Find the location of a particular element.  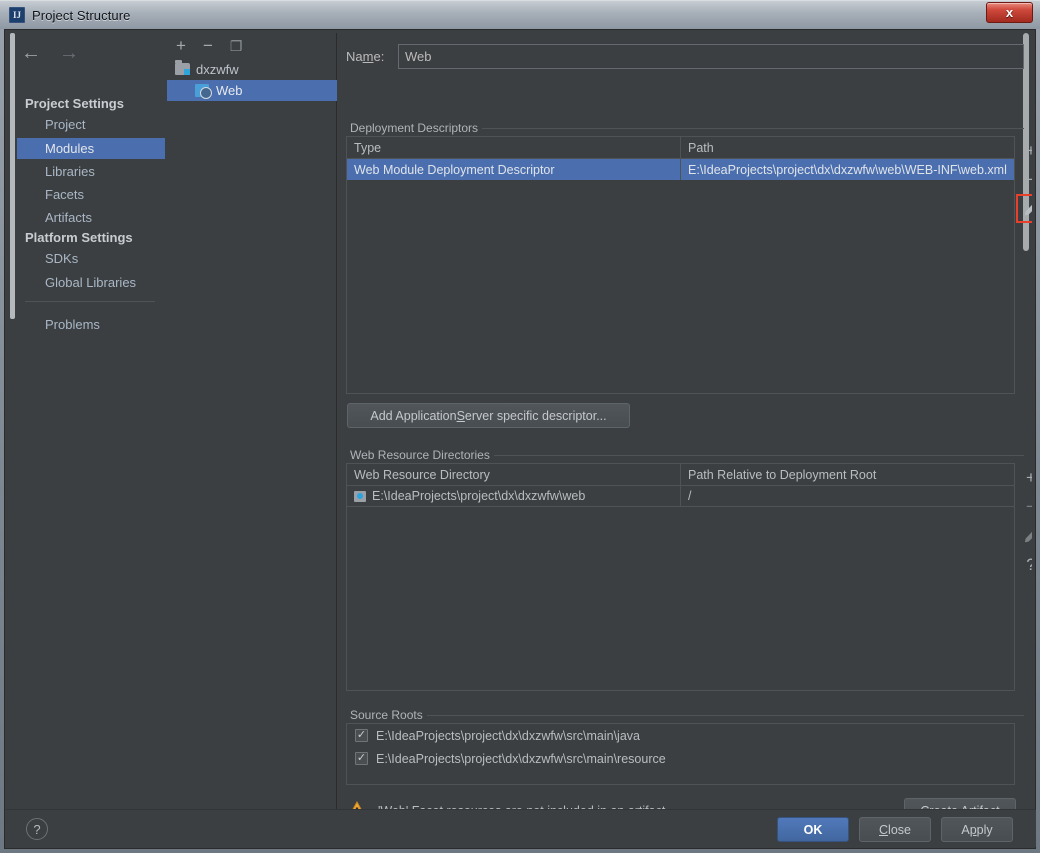

remove-descriptor-button: − is located at coordinates (1024, 179).